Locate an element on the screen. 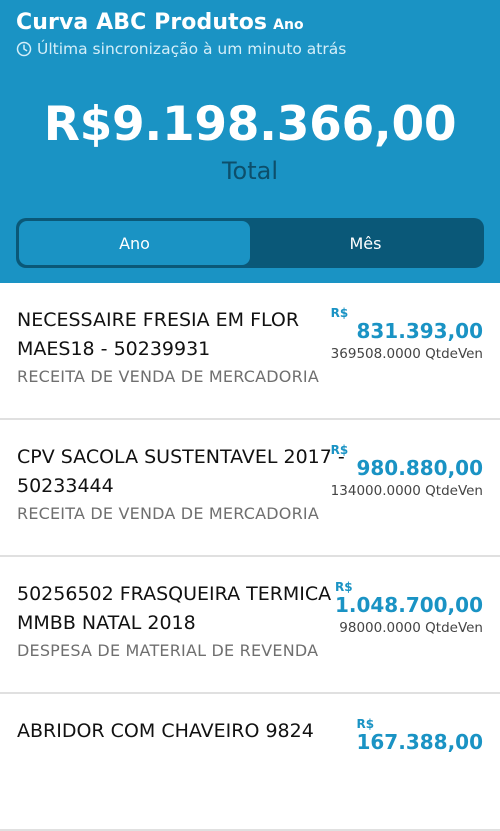 The height and width of the screenshot is (831, 500). product-values: R$ 167.388,00 is located at coordinates (419, 737).